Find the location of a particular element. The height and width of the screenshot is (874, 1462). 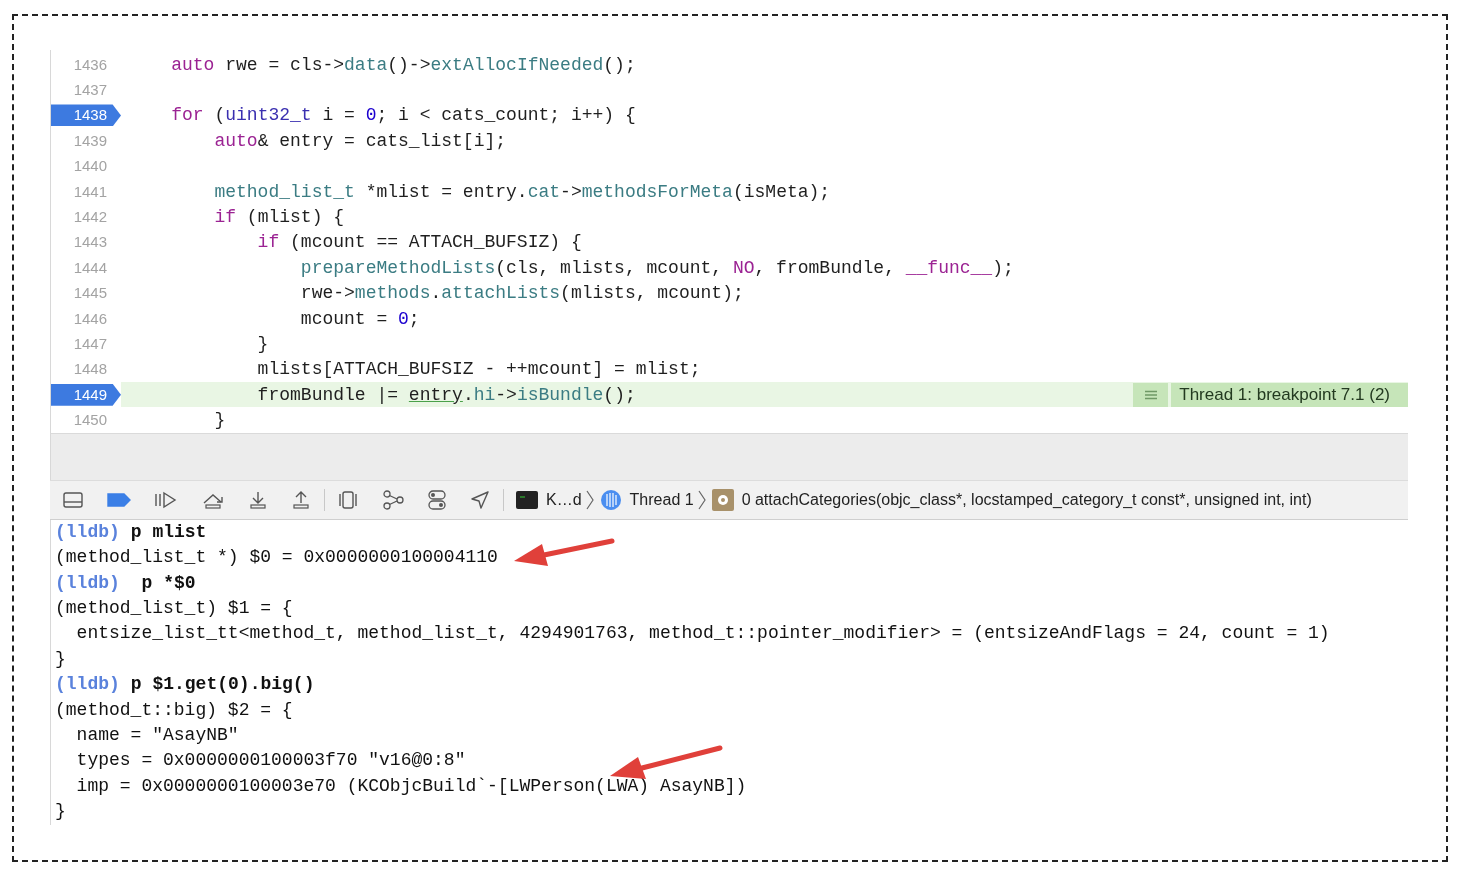

menu-icon is located at coordinates (1151, 394).